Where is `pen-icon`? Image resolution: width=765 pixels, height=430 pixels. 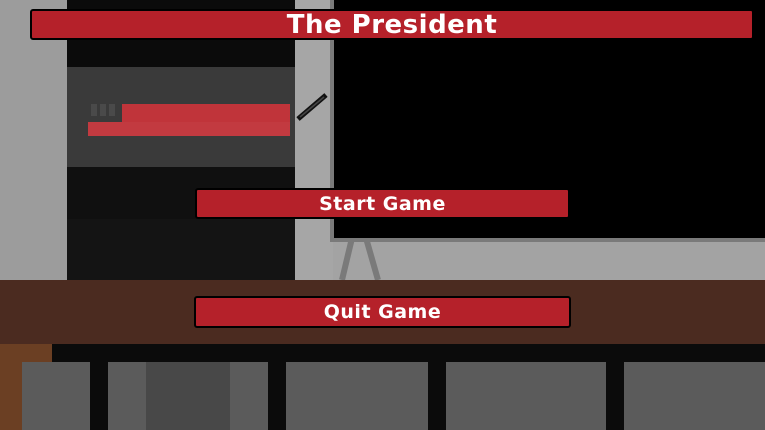
pen-icon is located at coordinates (312, 107).